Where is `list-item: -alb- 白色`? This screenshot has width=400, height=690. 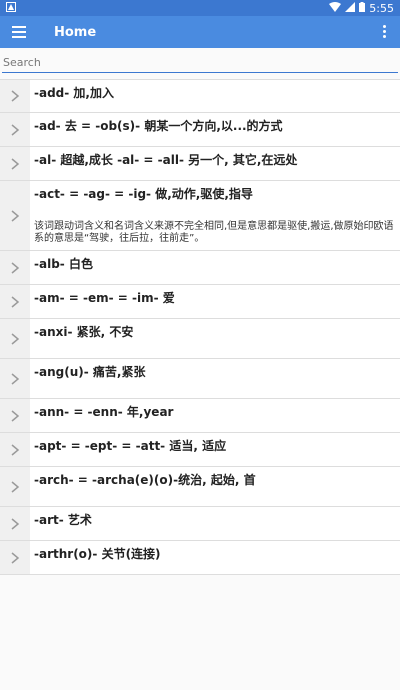
list-item: -alb- 白色 is located at coordinates (200, 268).